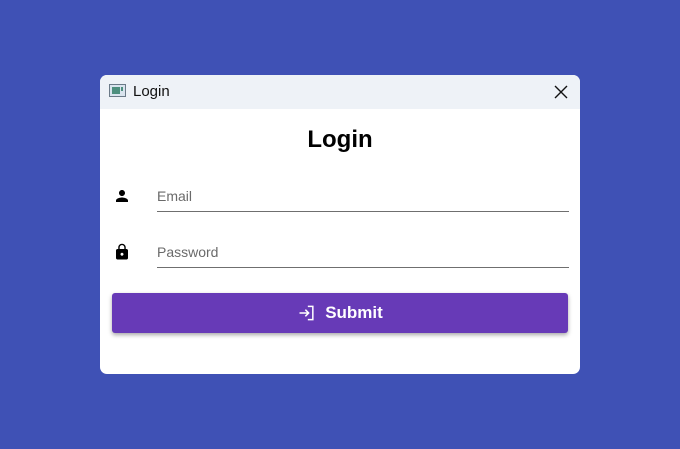 The image size is (680, 449). Describe the element at coordinates (122, 196) in the screenshot. I see `person-icon` at that location.